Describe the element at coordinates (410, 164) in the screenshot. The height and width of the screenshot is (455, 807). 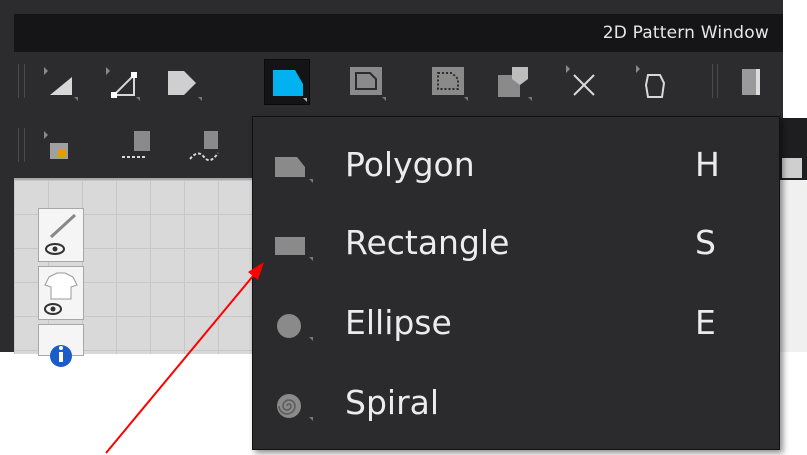
I see `menu-item-label: Polygon` at that location.